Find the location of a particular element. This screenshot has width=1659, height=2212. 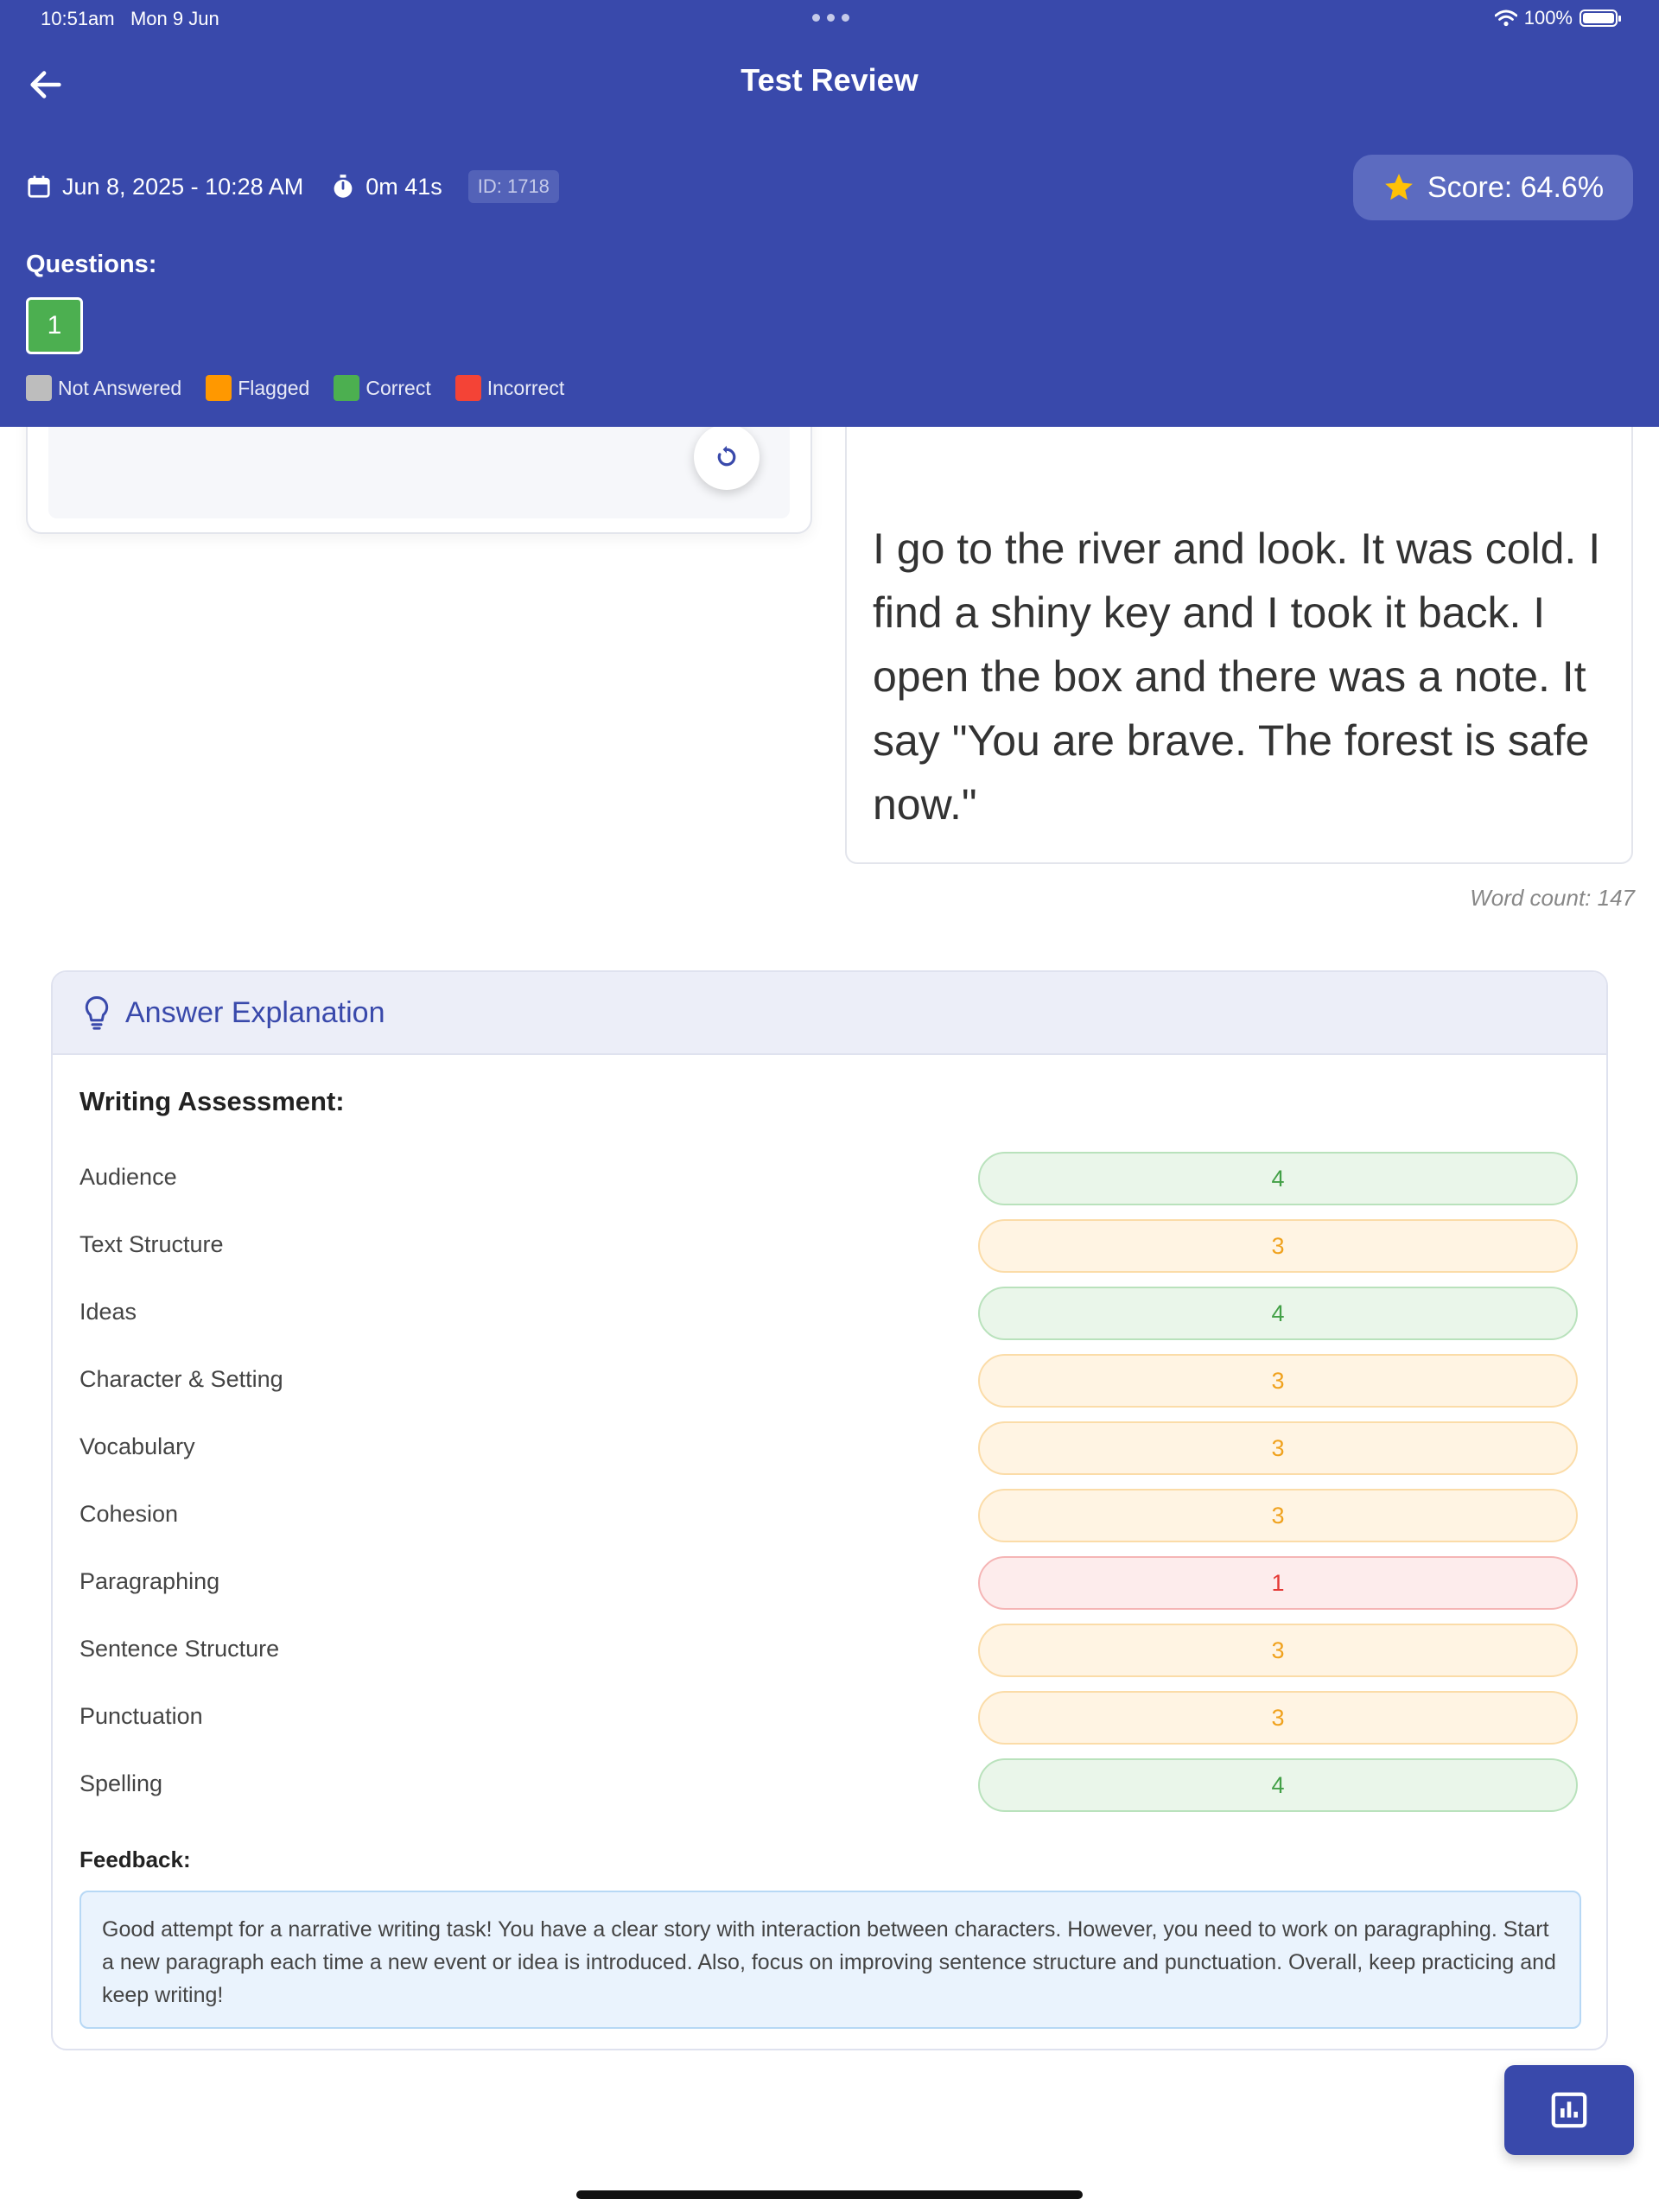

score-badge: Score: 64.6% is located at coordinates (1493, 187).